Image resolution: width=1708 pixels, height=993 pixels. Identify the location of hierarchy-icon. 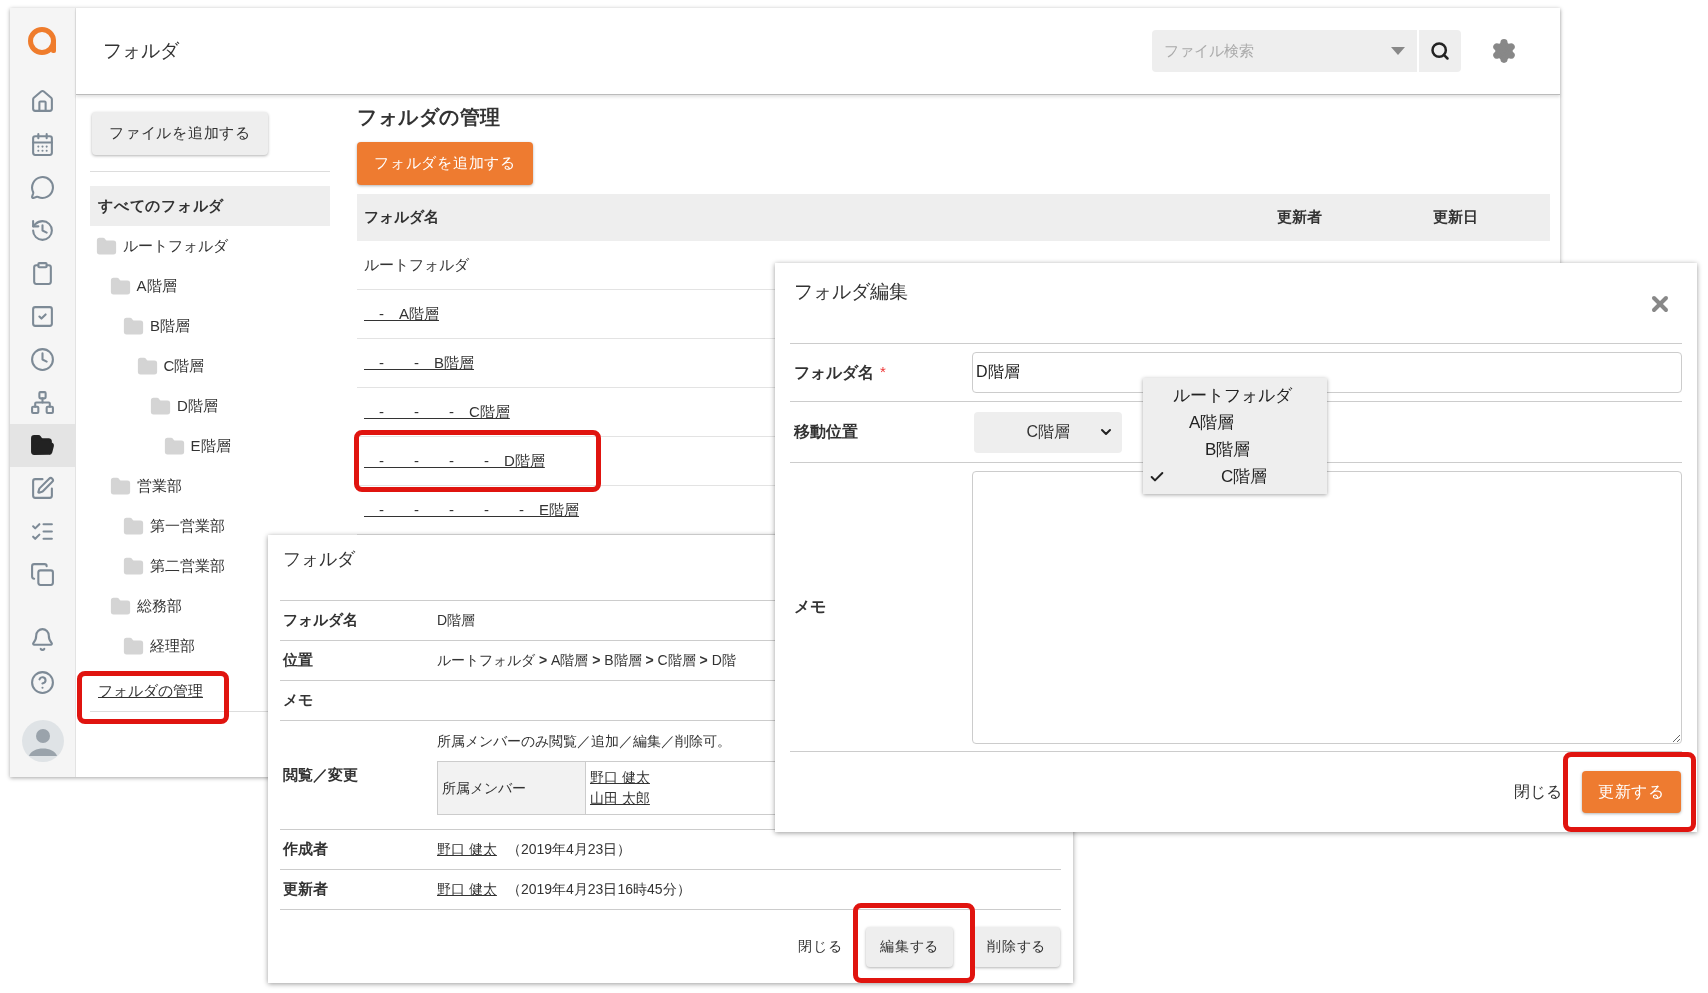
(42, 402).